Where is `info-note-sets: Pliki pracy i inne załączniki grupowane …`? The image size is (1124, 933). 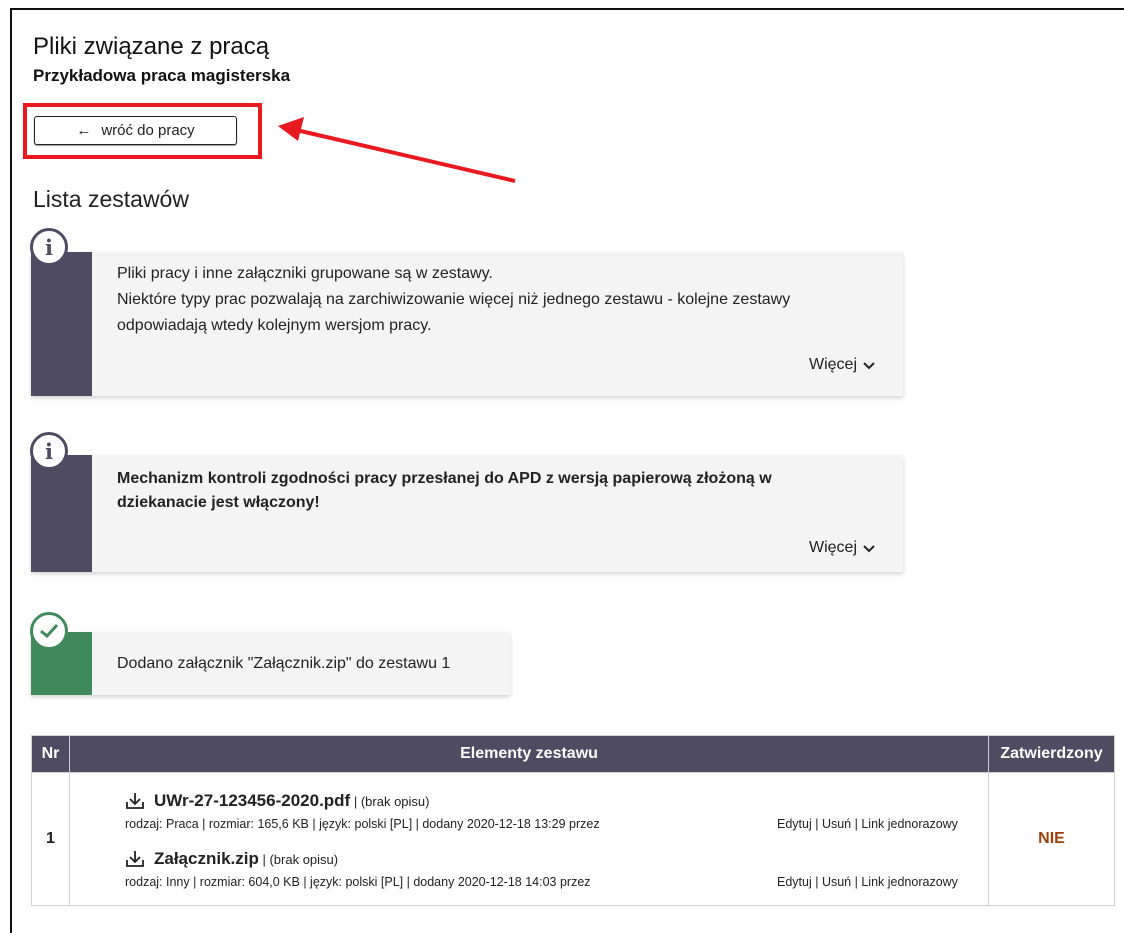
info-note-sets: Pliki pracy i inne załączniki grupowane … is located at coordinates (467, 324).